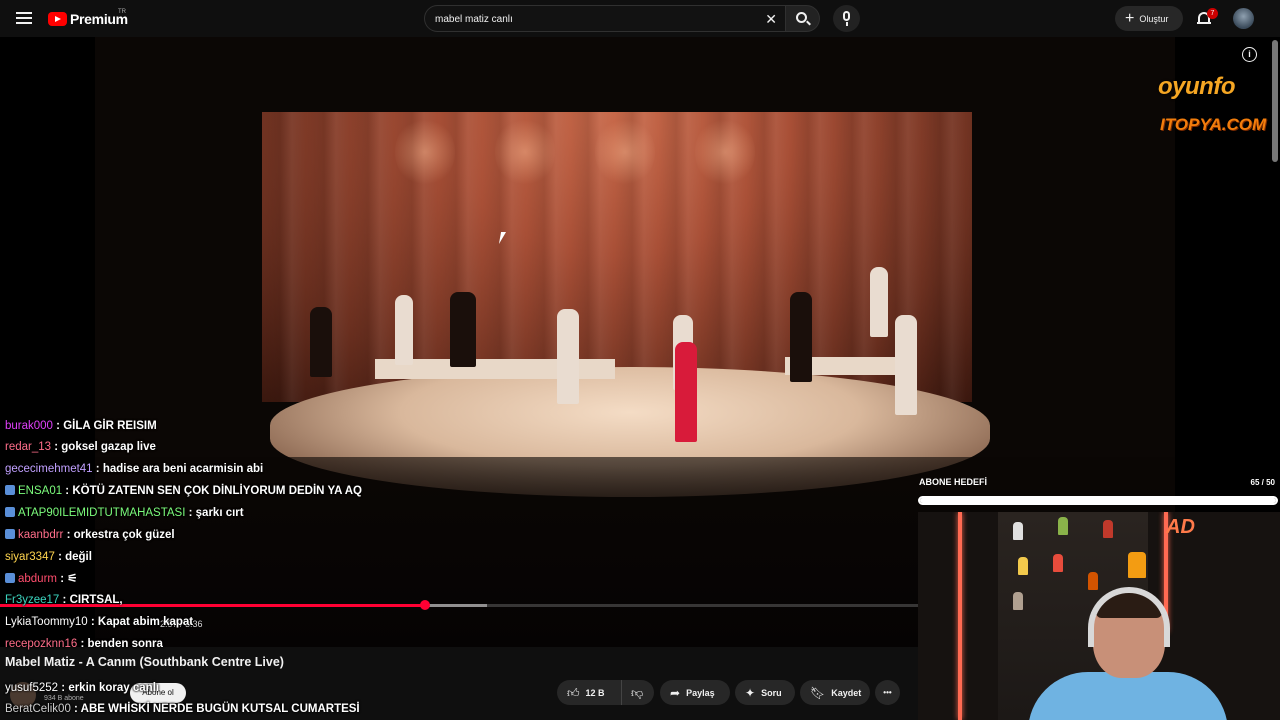 The image size is (1280, 720). I want to click on share-button: ➦ Paylaş, so click(695, 692).